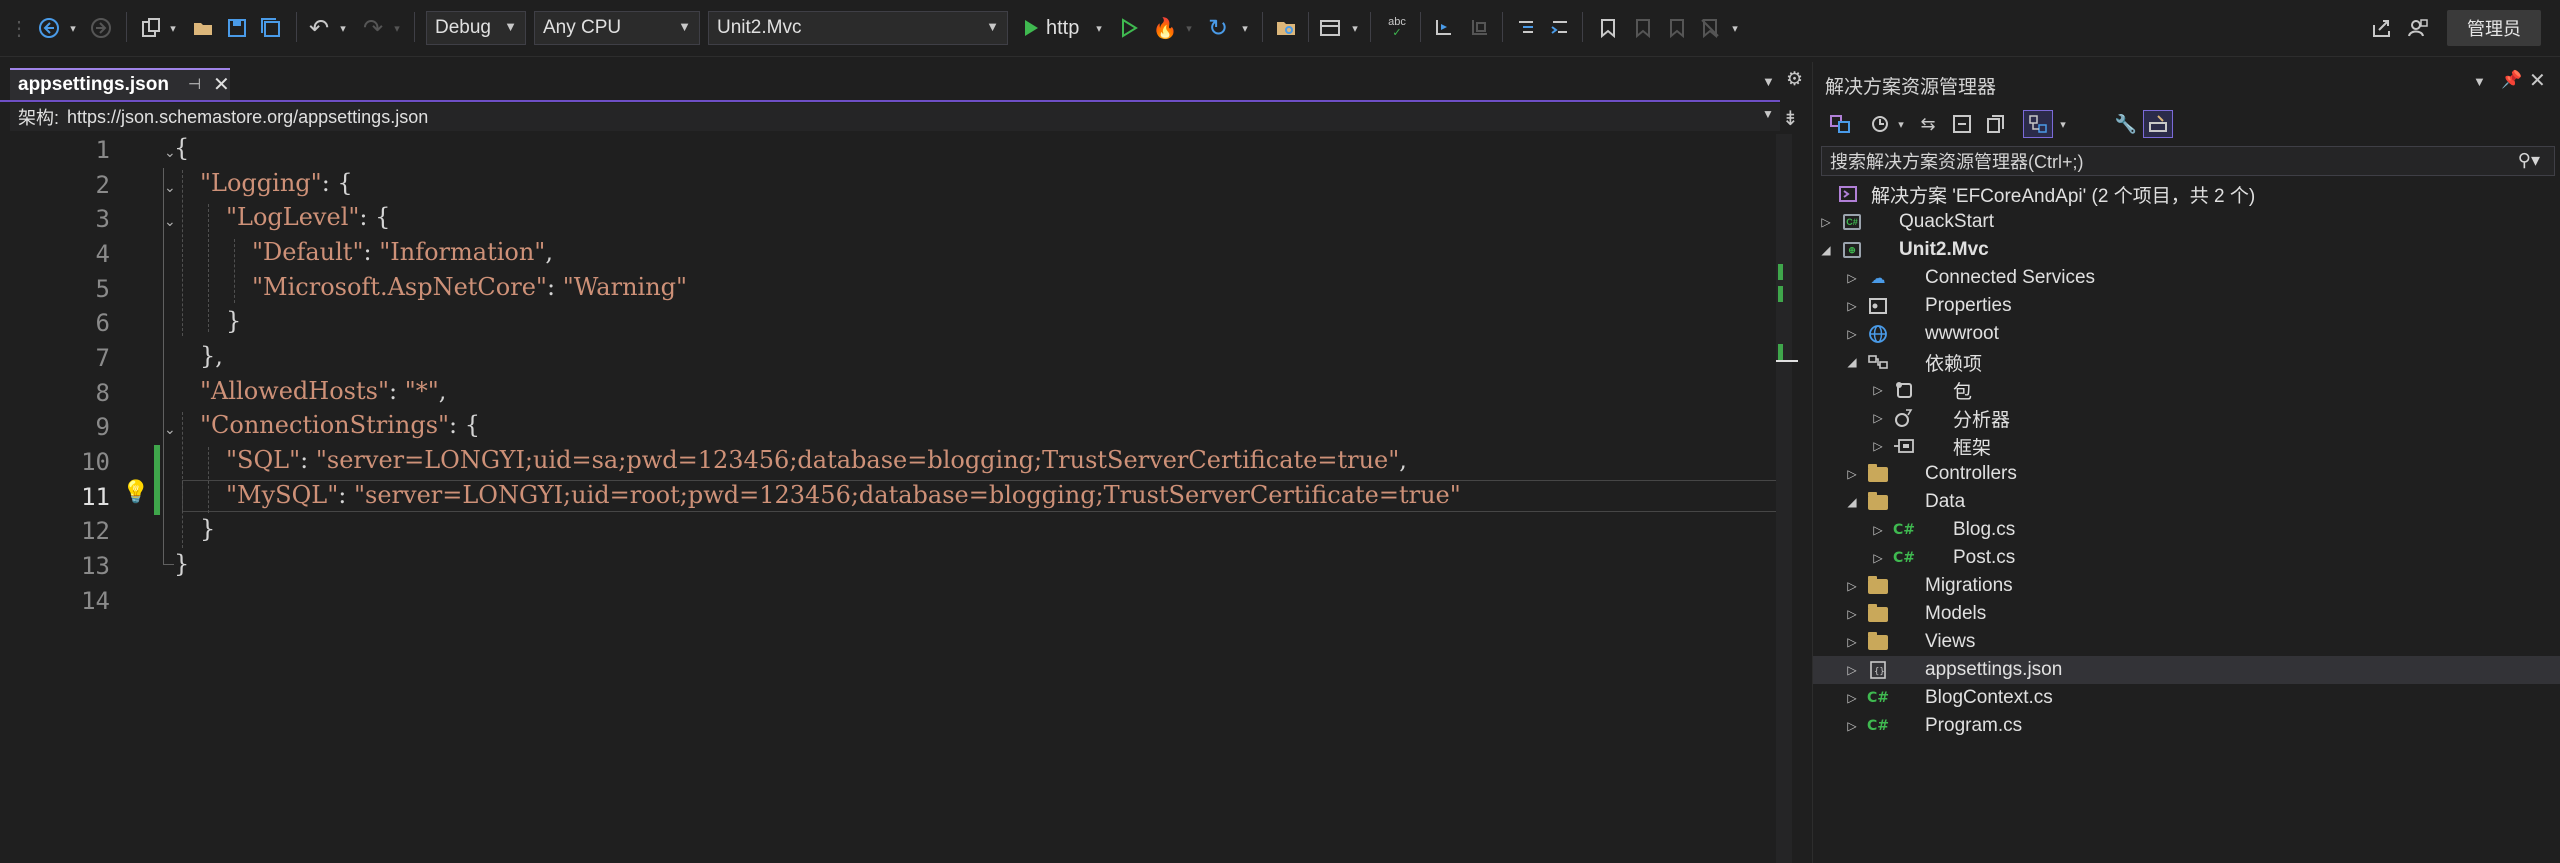  What do you see at coordinates (1787, 498) in the screenshot?
I see `editor-vertical-scrollbar` at bounding box center [1787, 498].